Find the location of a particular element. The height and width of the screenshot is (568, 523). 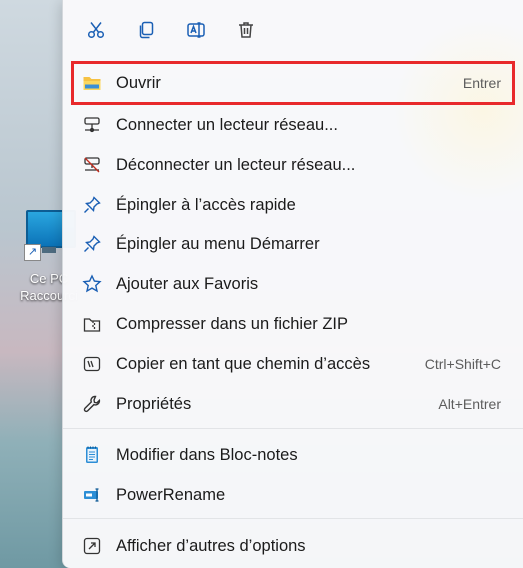

cut-button is located at coordinates (96, 30).